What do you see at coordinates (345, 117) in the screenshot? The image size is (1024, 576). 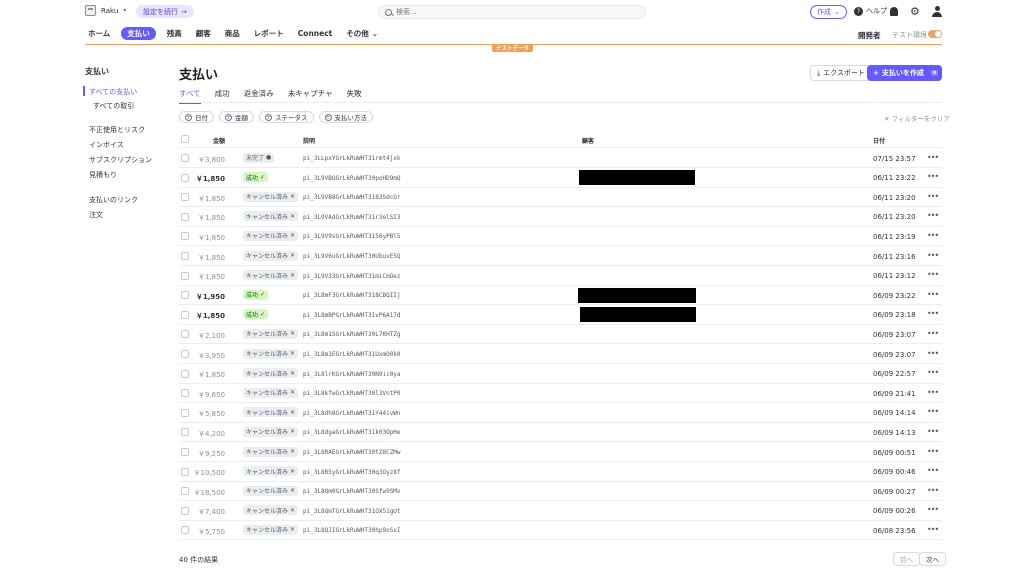 I see `filter-payment-method: + 支払い方法` at bounding box center [345, 117].